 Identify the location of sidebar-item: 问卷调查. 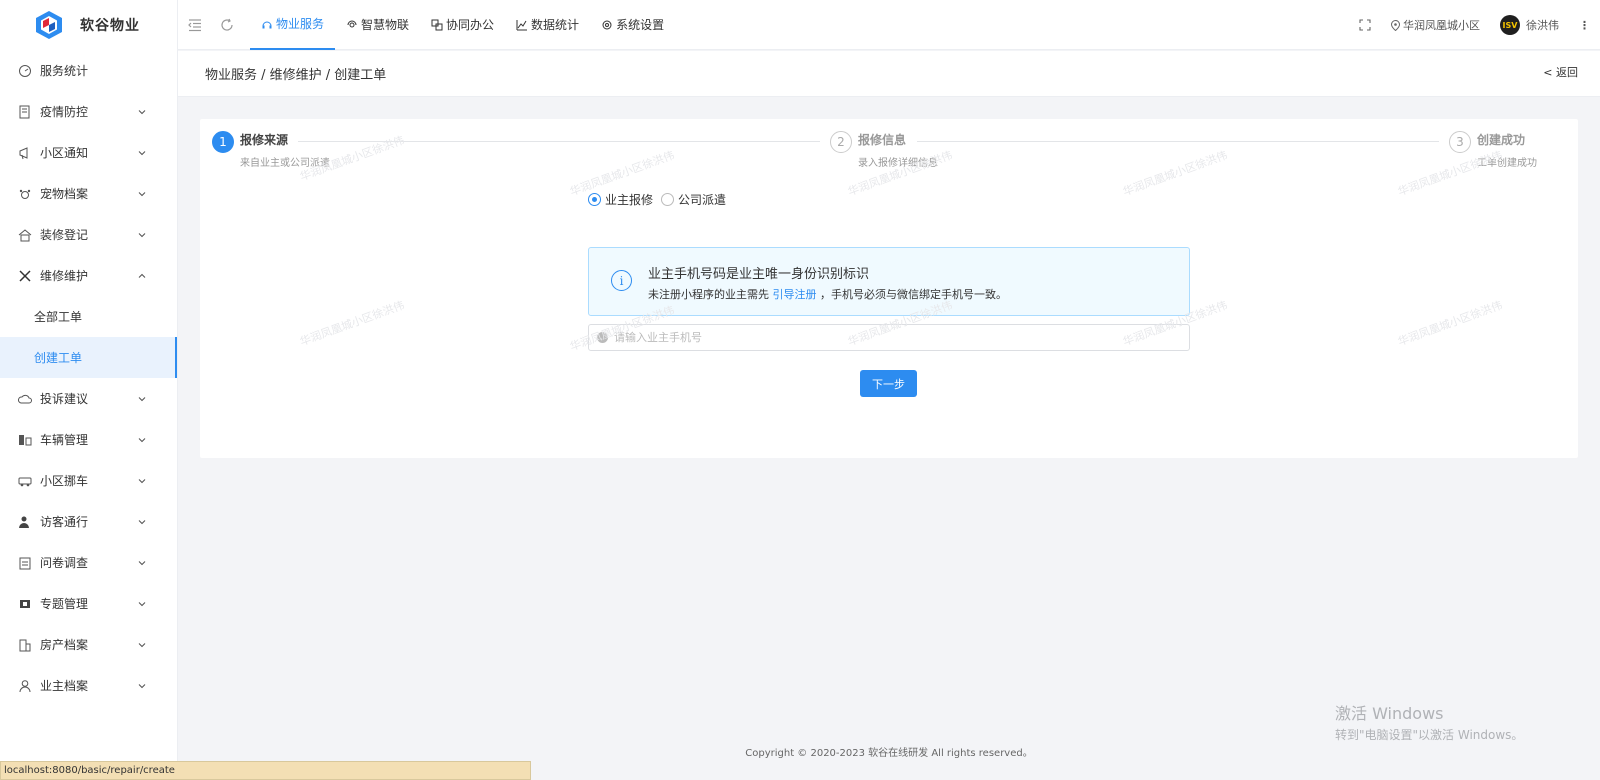
(88, 562).